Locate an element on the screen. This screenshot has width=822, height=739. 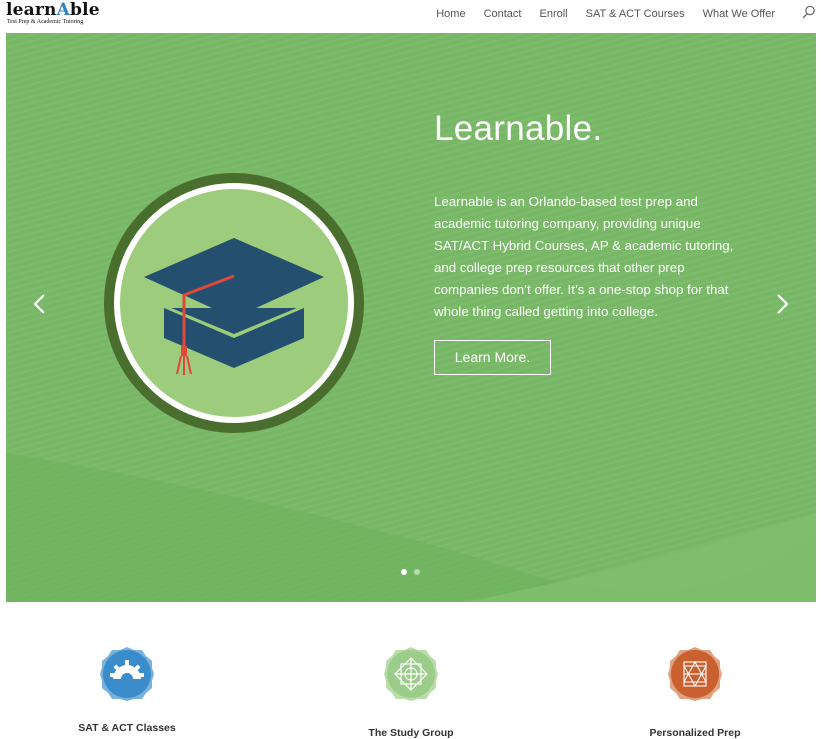
logo-wordmark: learnAble is located at coordinates (53, 10).